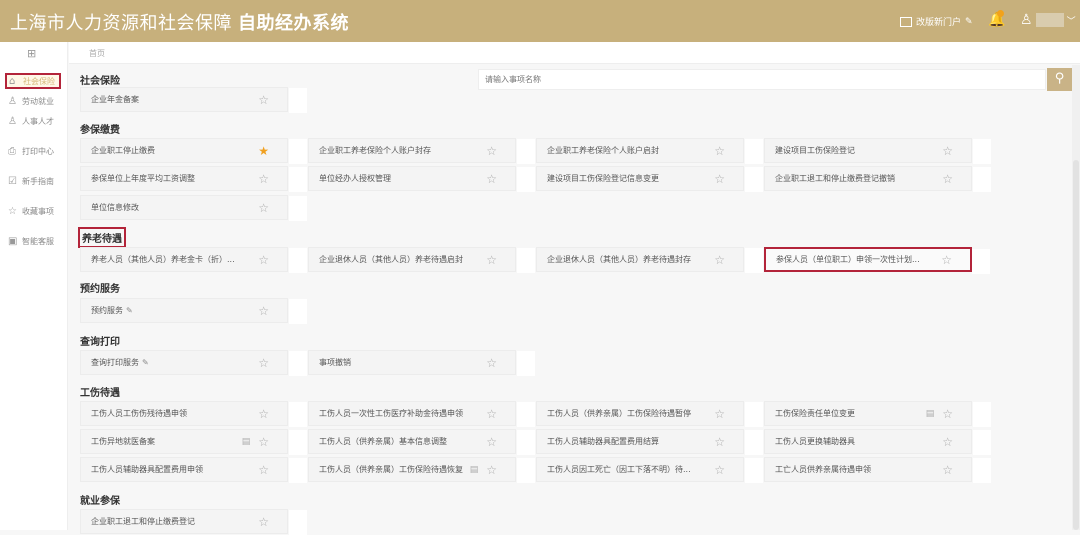 Image resolution: width=1080 pixels, height=535 pixels. Describe the element at coordinates (649, 151) in the screenshot. I see `service-card: 企业职工养老保险个人账户启封 ☆` at that location.